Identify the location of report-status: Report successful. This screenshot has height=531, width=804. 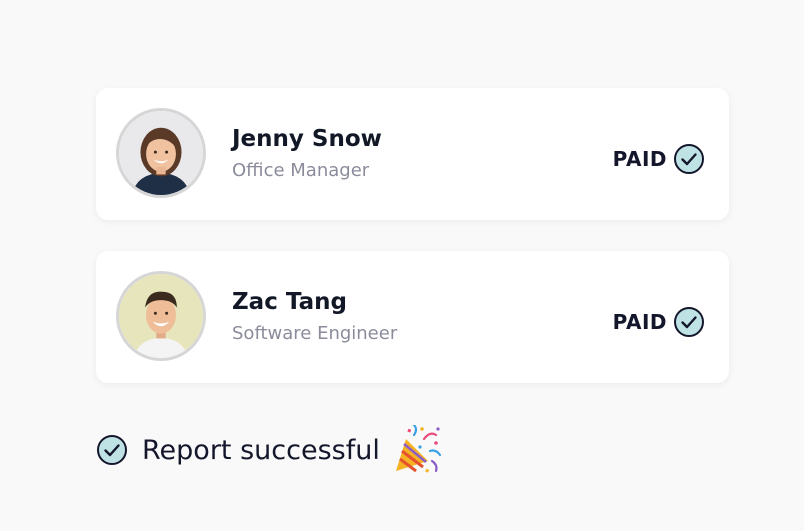
(269, 450).